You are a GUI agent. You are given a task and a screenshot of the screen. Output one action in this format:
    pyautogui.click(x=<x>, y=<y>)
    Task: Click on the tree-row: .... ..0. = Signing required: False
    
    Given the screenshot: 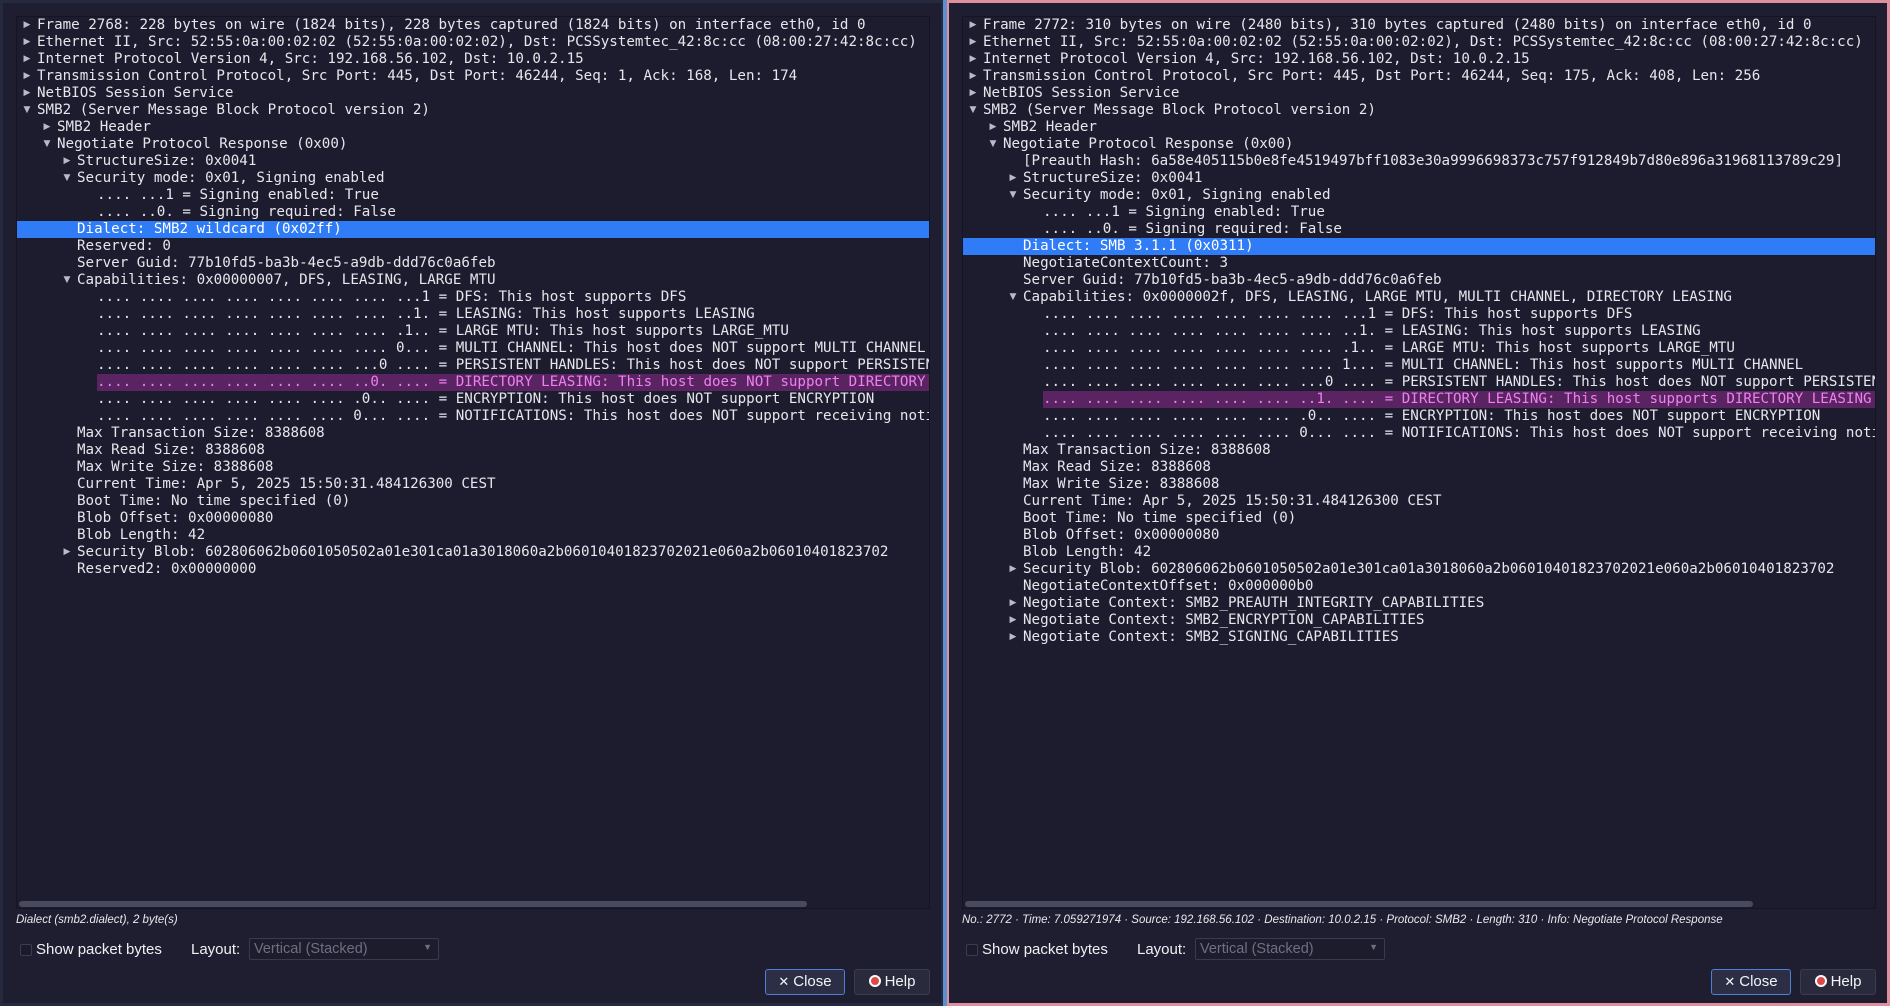 What is the action you would take?
    pyautogui.click(x=473, y=212)
    